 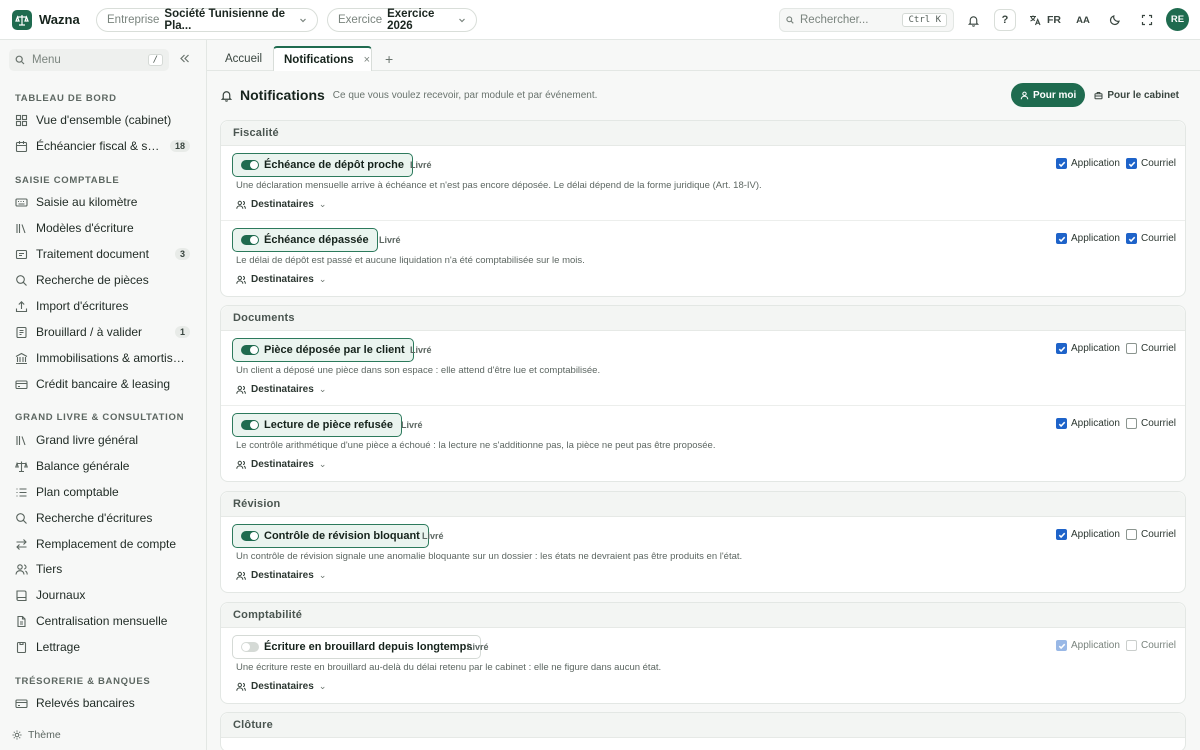 What do you see at coordinates (89, 332) in the screenshot?
I see `sidebar-item-label: Brouillard / à valider` at bounding box center [89, 332].